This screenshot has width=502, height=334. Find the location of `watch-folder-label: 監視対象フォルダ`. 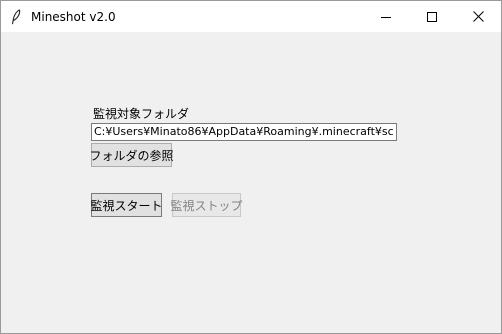

watch-folder-label: 監視対象フォルダ is located at coordinates (141, 114).